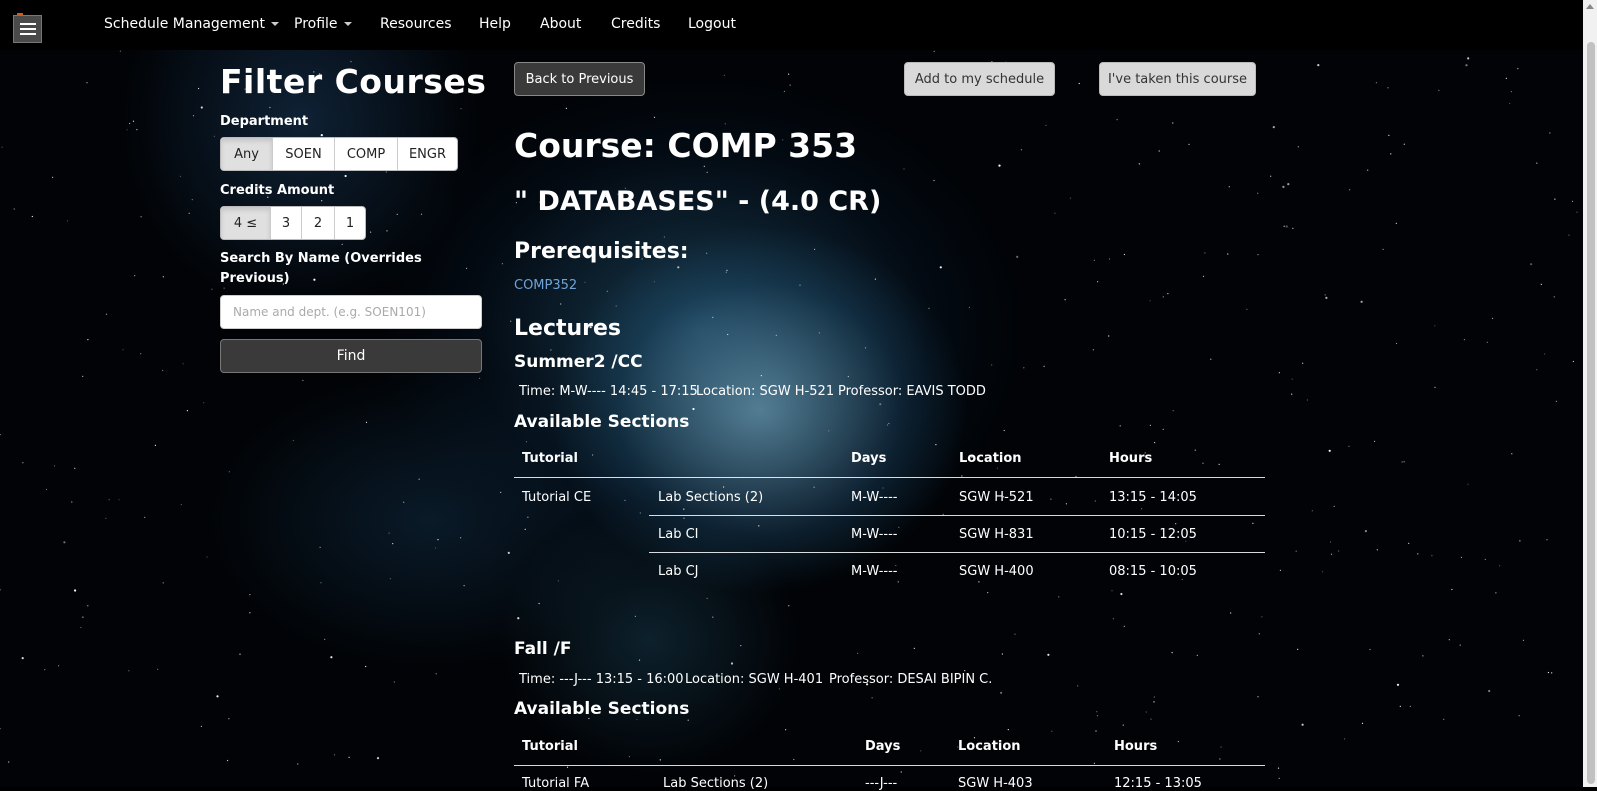  I want to click on course-title: " DATABASES" - (4.0 CR), so click(698, 201).